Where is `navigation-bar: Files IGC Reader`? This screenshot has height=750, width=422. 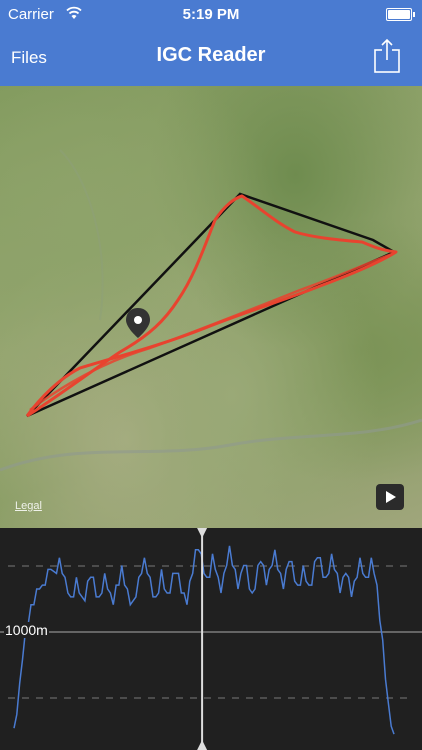
navigation-bar: Files IGC Reader is located at coordinates (211, 58).